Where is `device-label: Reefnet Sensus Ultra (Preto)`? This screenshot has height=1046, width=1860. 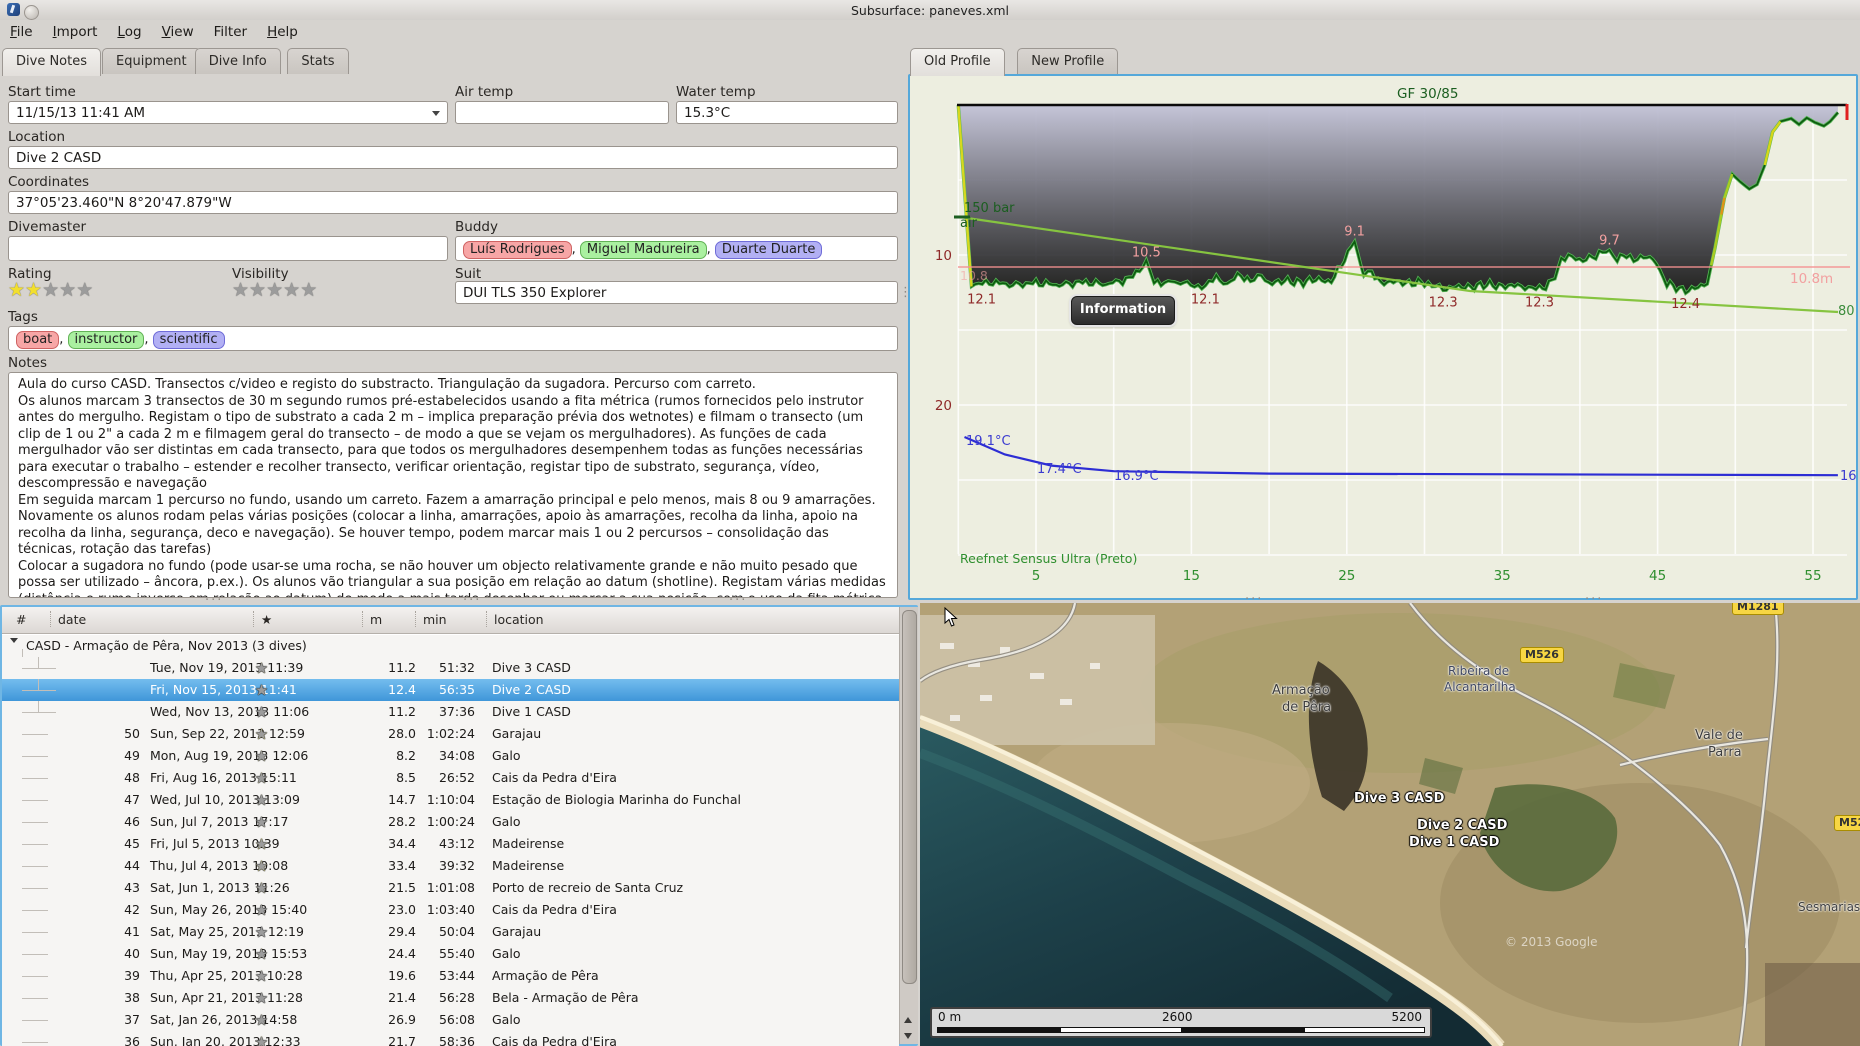 device-label: Reefnet Sensus Ultra (Preto) is located at coordinates (1048, 558).